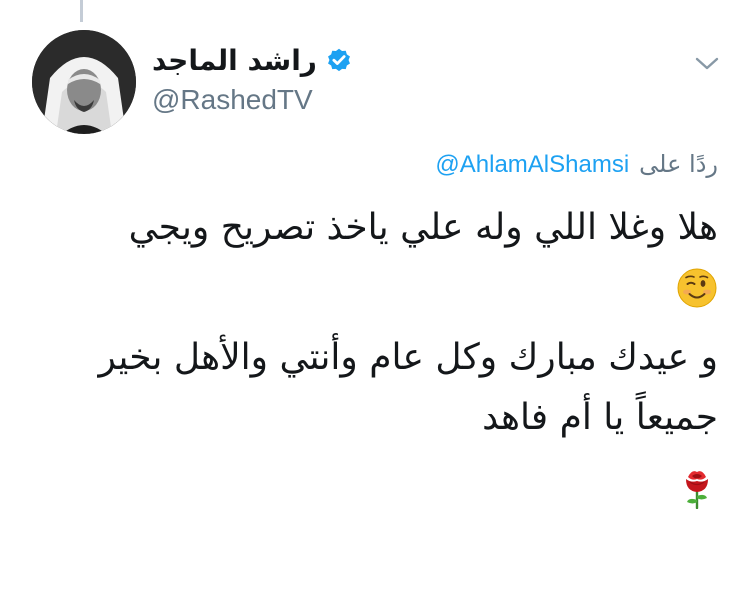 The width and height of the screenshot is (750, 605). I want to click on profile-photo-icon, so click(84, 82).